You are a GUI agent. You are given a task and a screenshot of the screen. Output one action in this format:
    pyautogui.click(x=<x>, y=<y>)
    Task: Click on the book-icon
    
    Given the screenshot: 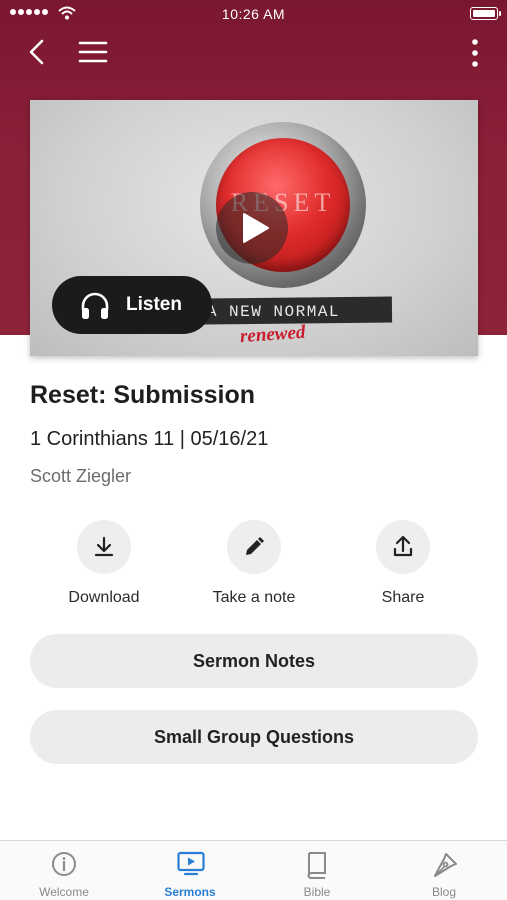 What is the action you would take?
    pyautogui.click(x=316, y=865)
    